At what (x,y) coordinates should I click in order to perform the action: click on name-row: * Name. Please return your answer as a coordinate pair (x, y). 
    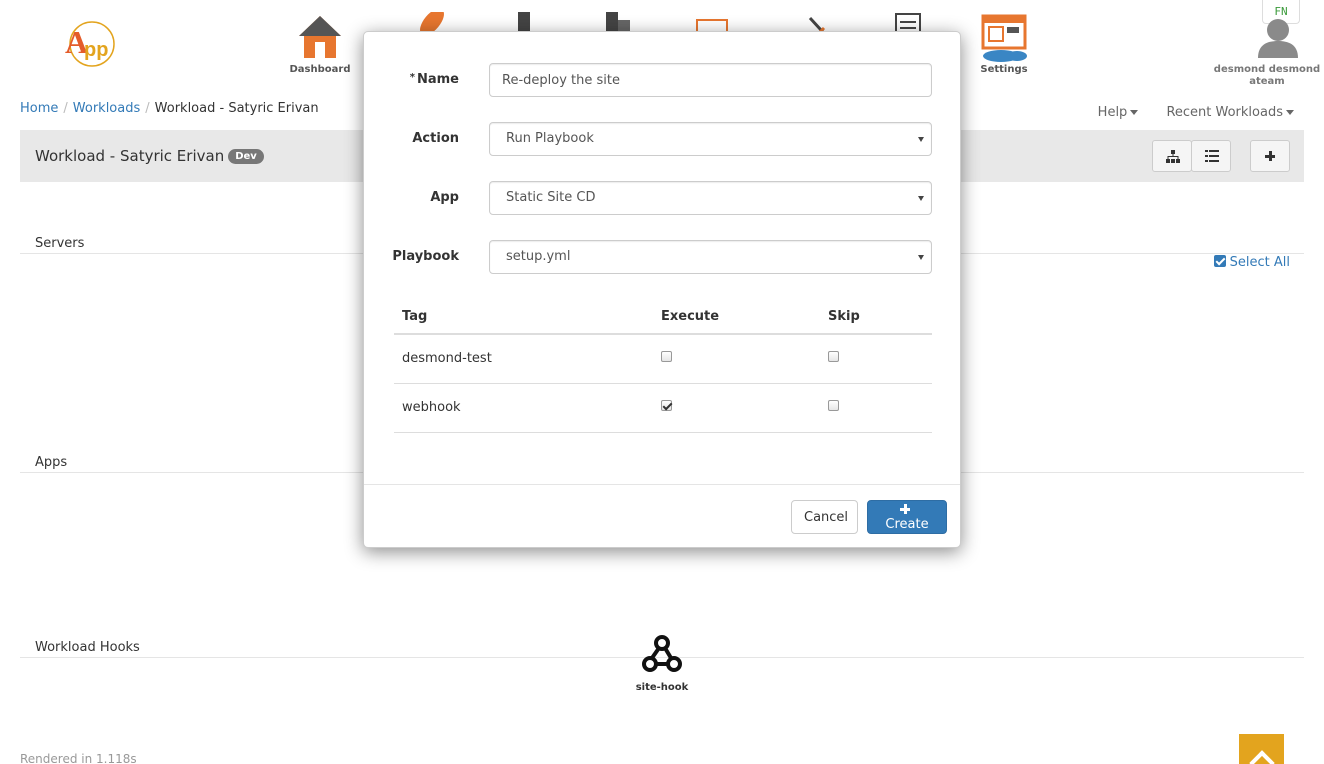
    Looking at the image, I should click on (663, 80).